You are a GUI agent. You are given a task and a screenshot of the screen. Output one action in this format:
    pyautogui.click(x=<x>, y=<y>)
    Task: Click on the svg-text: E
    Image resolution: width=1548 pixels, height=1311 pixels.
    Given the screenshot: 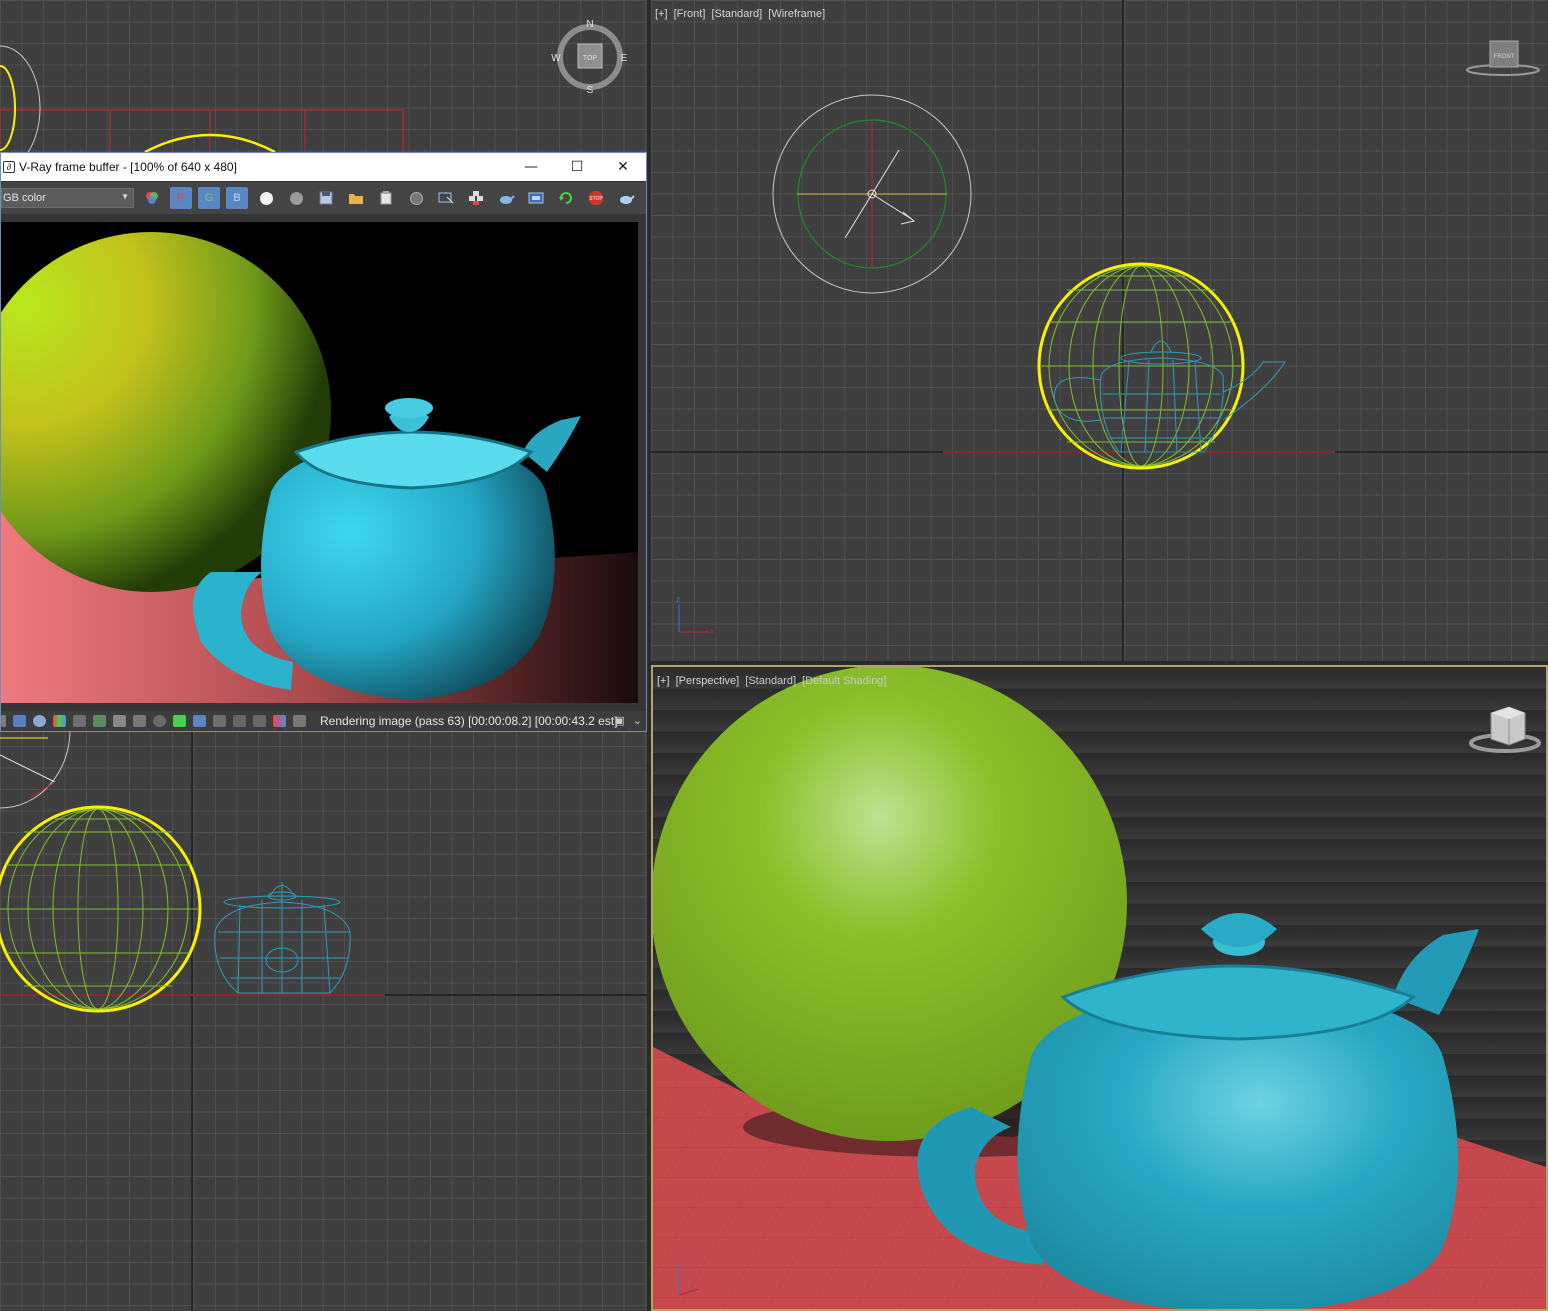 What is the action you would take?
    pyautogui.click(x=624, y=58)
    